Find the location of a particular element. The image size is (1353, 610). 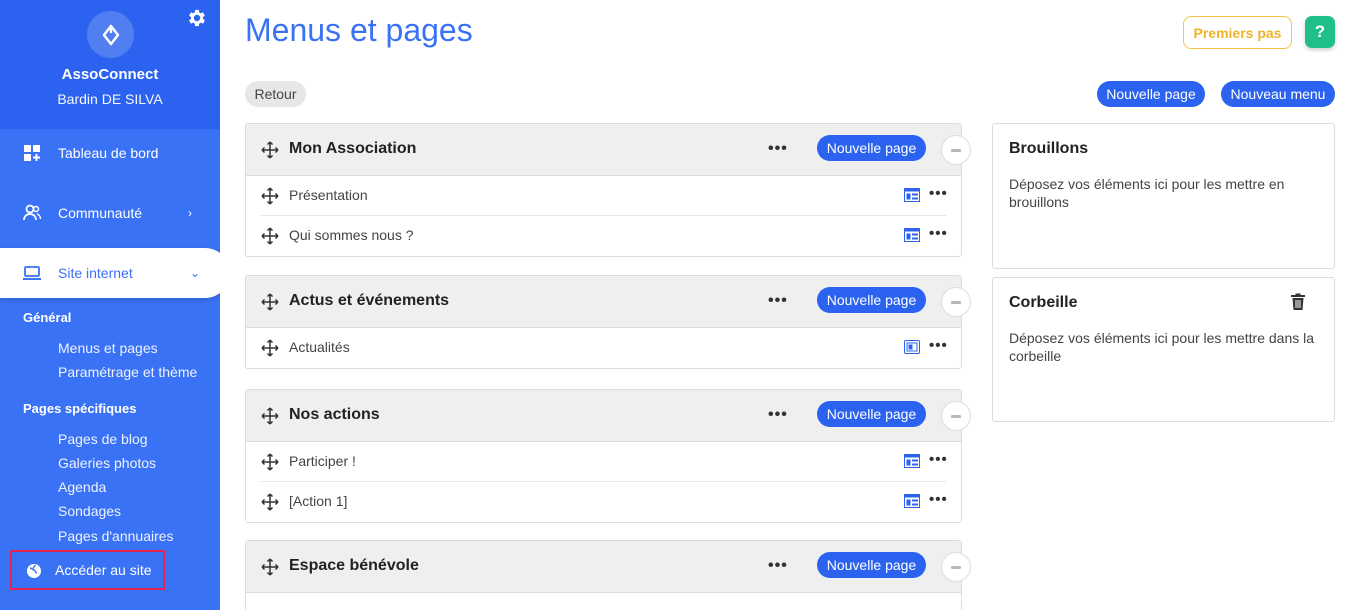

new-page-button: Nouvelle page is located at coordinates (1151, 94).